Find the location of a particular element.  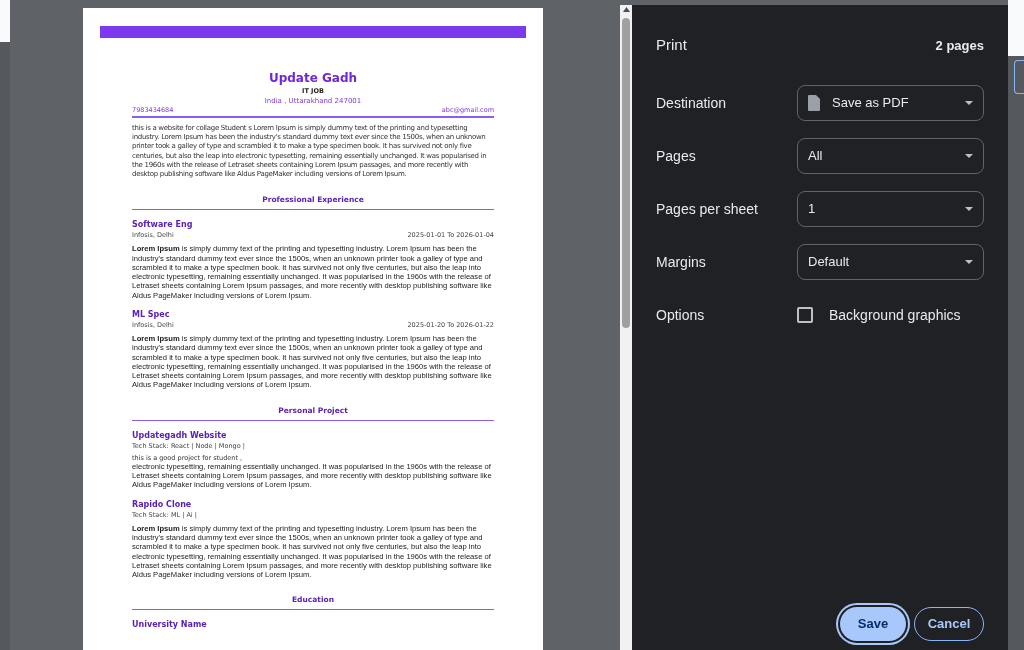

entry-title: University Name is located at coordinates (169, 625).